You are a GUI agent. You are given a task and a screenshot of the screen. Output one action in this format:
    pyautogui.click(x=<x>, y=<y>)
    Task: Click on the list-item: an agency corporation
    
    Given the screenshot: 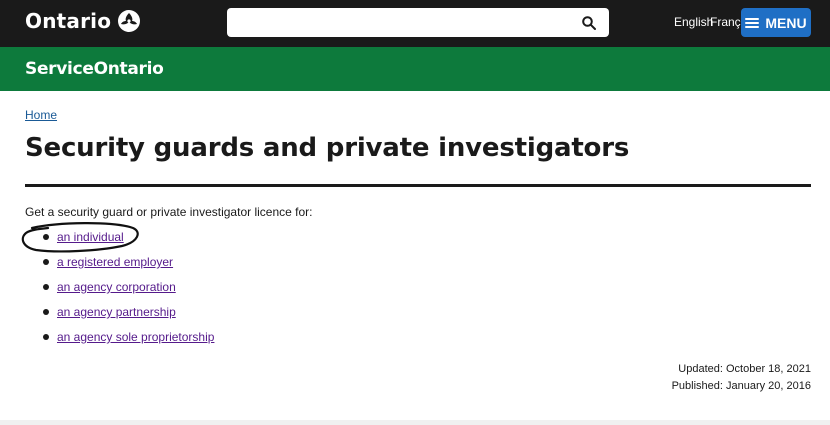 What is the action you would take?
    pyautogui.click(x=119, y=290)
    